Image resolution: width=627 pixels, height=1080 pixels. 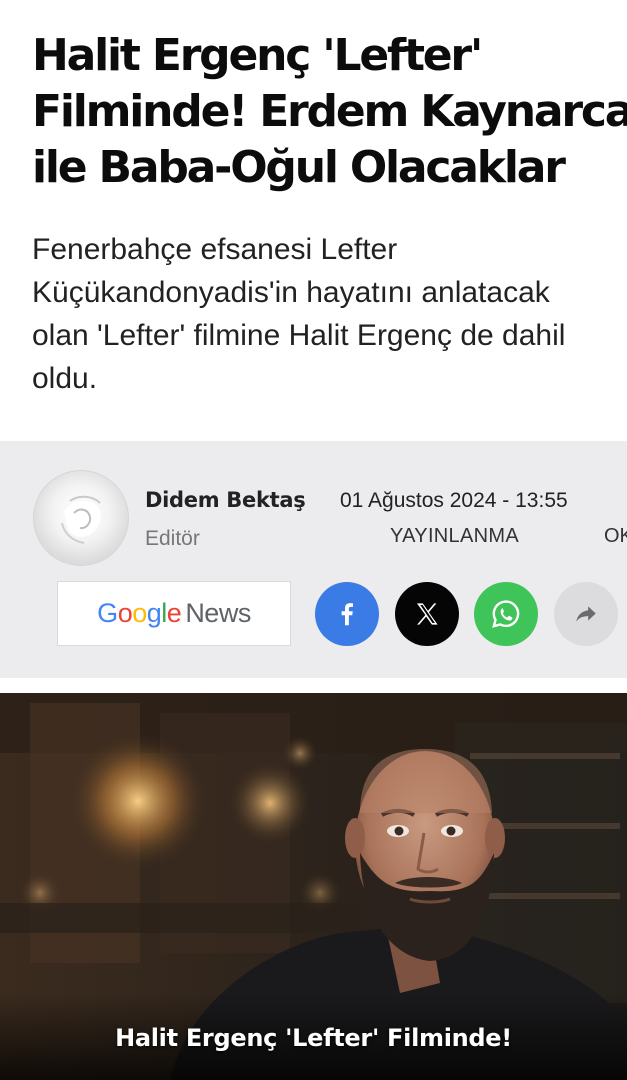 I want to click on whatsapp-share-button, so click(x=506, y=614).